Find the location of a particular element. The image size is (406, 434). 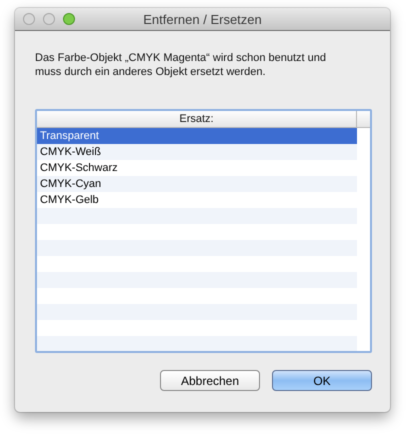

message-text: Das Farbe-Objekt „CMYK Magenta“ wird schon benutzt und muss durch ein anderes Objekt ersetzt werden. is located at coordinates (181, 65).